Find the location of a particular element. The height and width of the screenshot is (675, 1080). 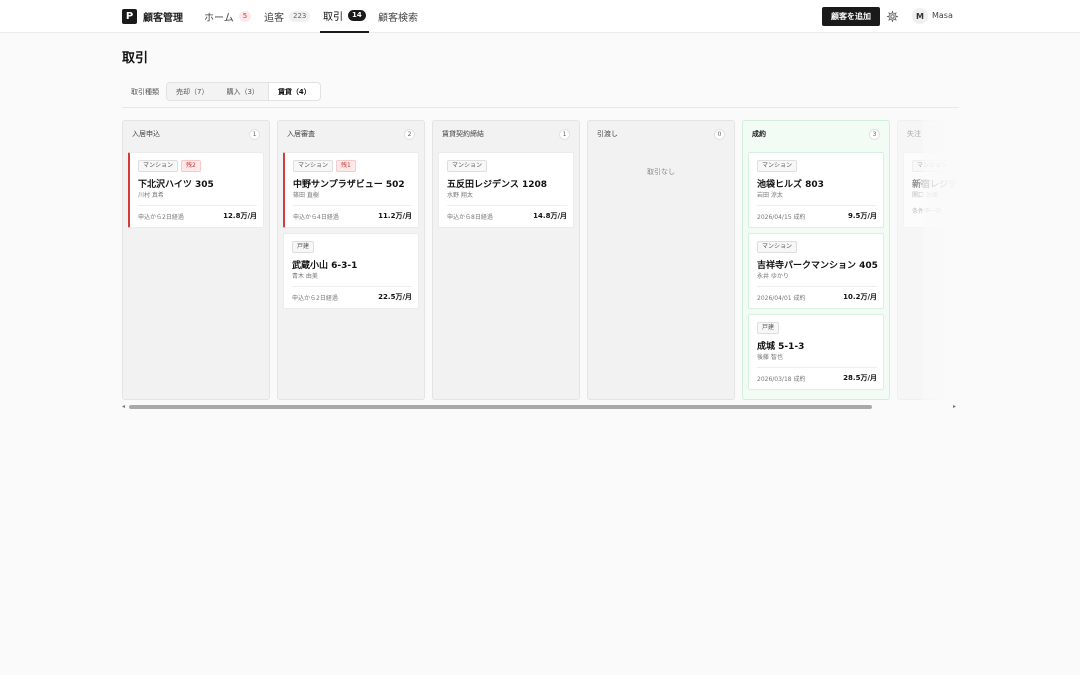

kanban-column-handover: 引渡し 0 取引なし is located at coordinates (661, 260).